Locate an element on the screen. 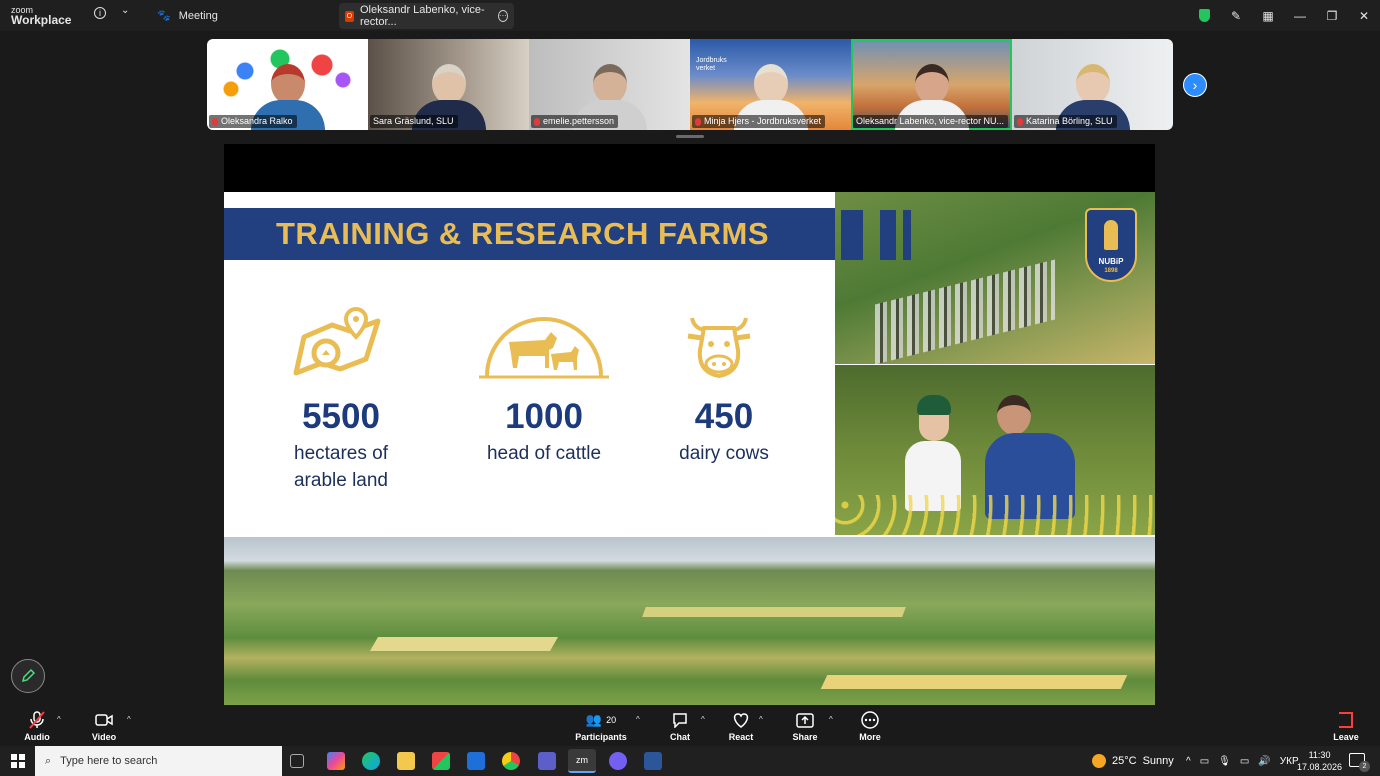 The image size is (1380, 776). file-explorer-icon is located at coordinates (406, 761).